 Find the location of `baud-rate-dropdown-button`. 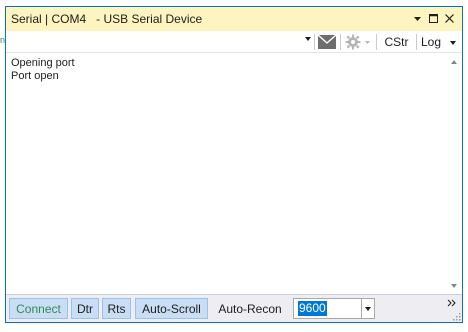

baud-rate-dropdown-button is located at coordinates (367, 308).